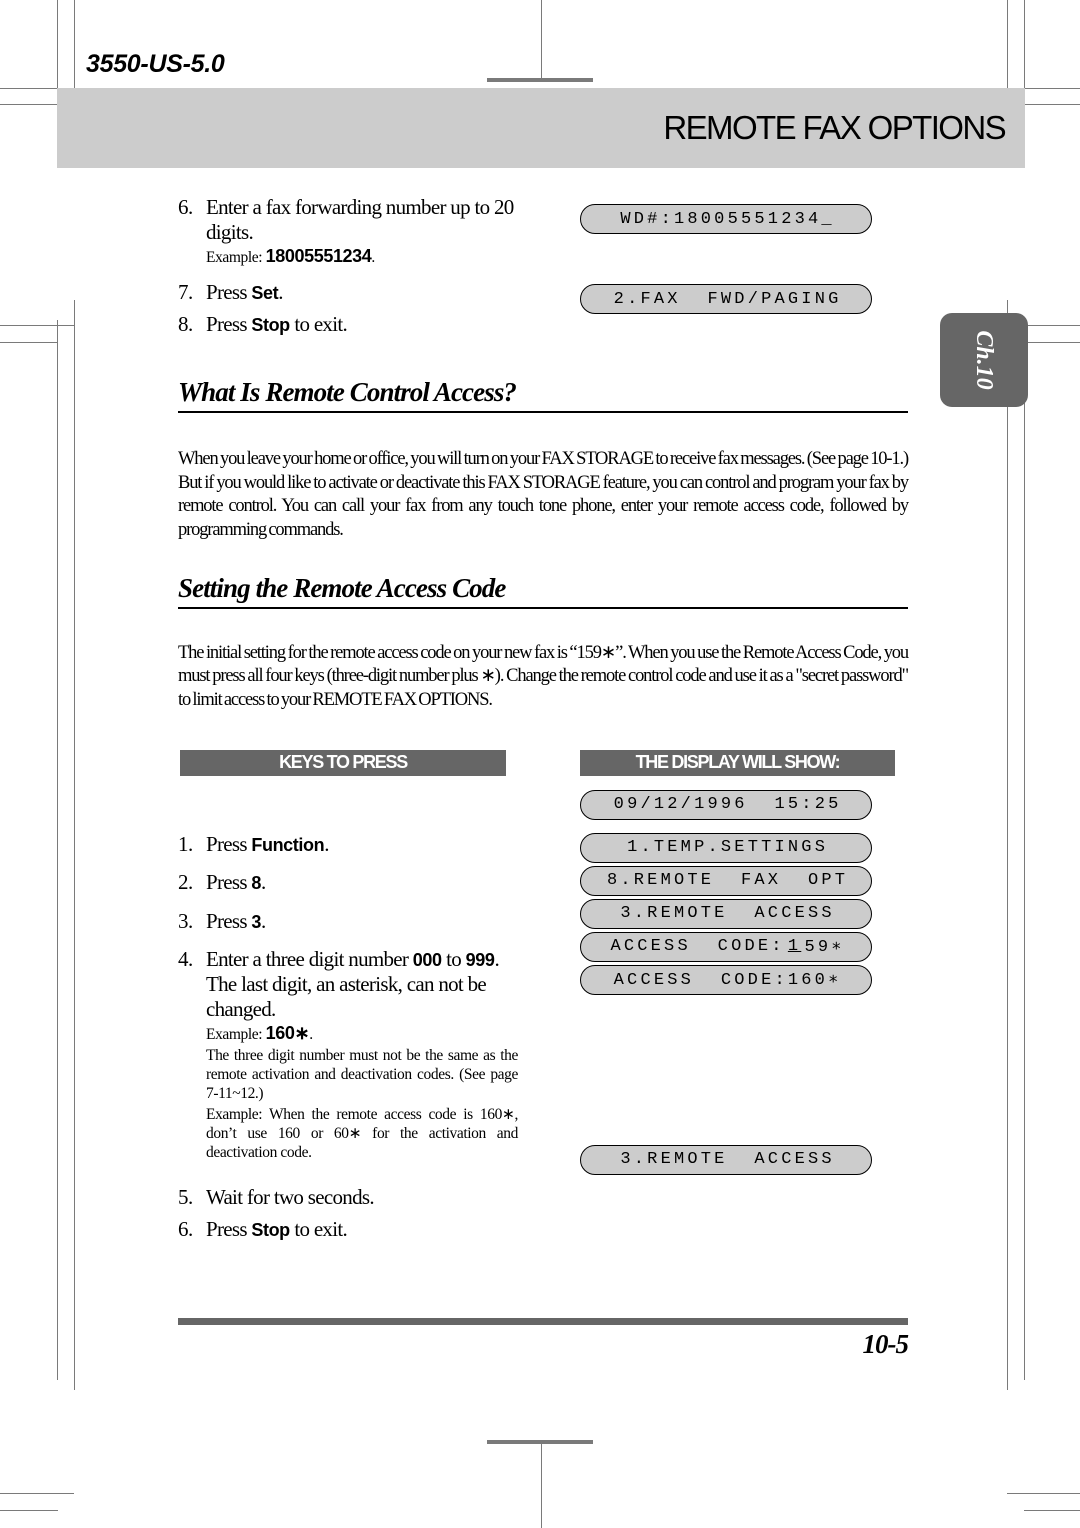 The image size is (1080, 1528). I want to click on column-header-display: THE DISPLAY WILL SHOW:, so click(737, 762).